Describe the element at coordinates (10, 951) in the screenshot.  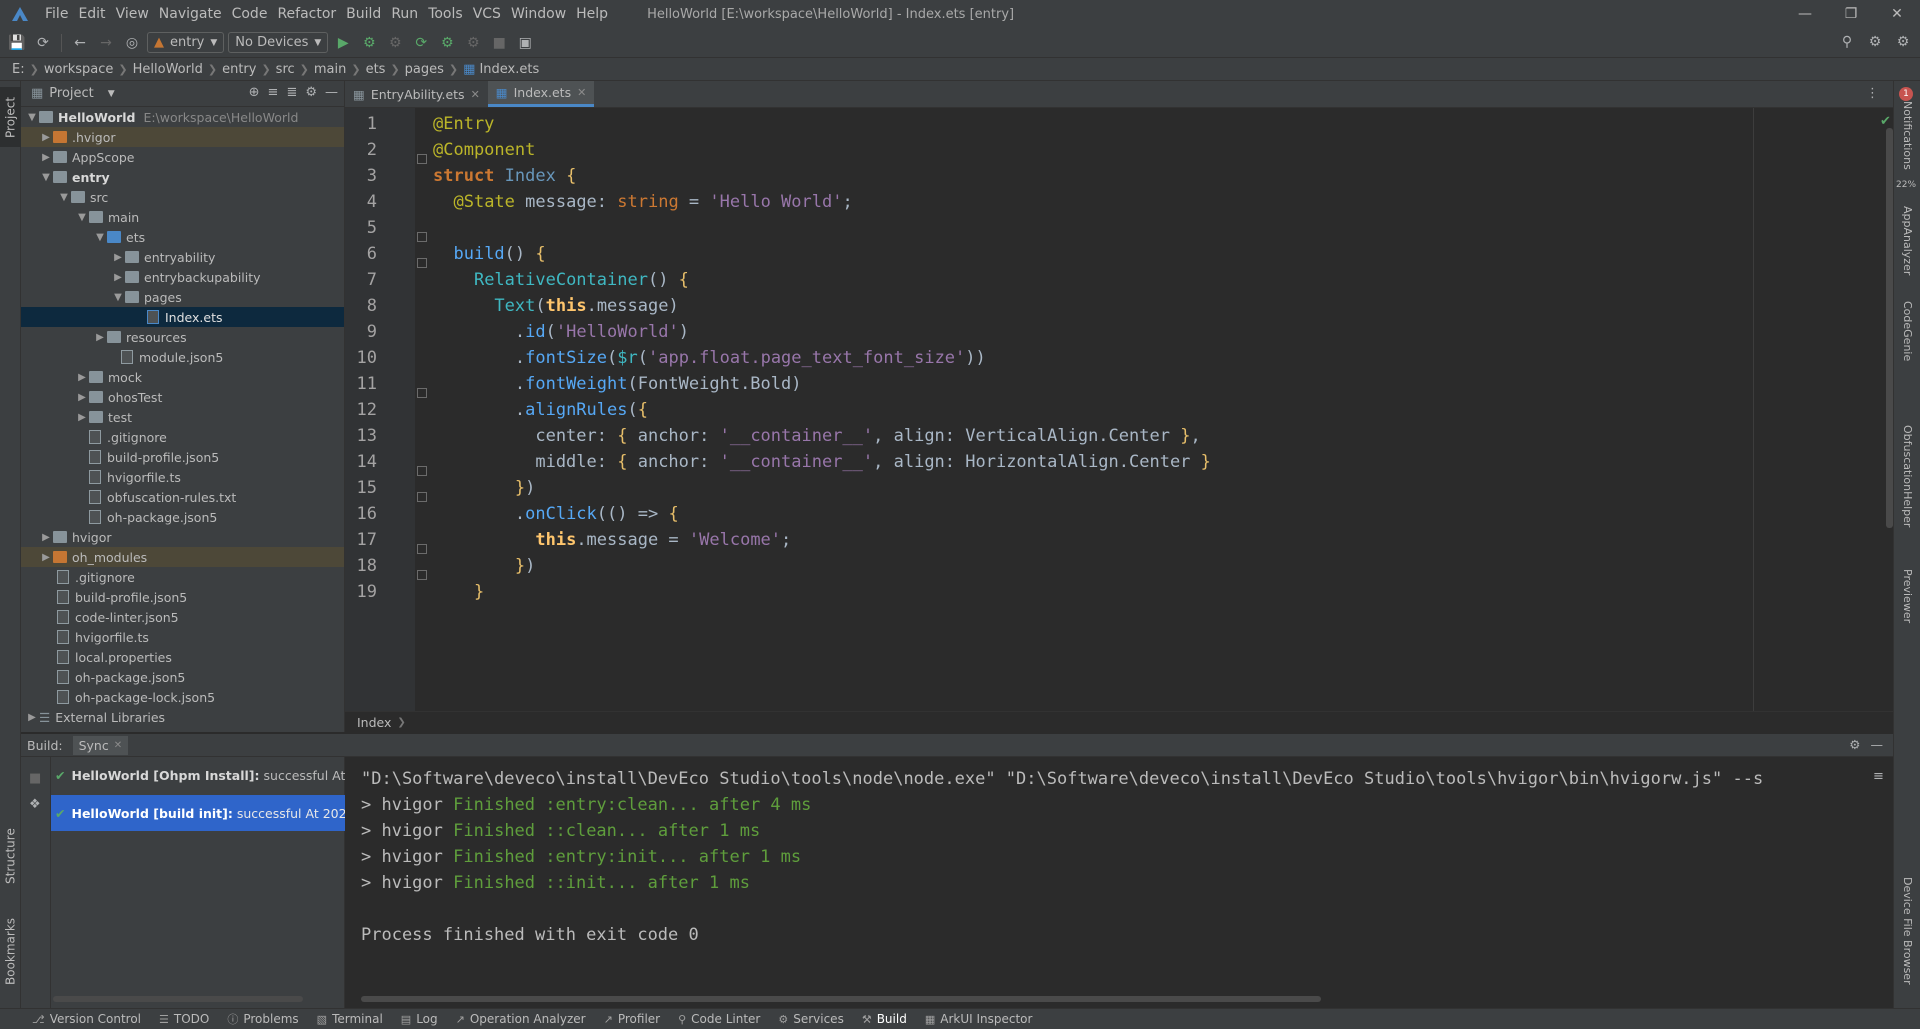
I see `bookmarks-tool-tab: Bookmarks` at that location.